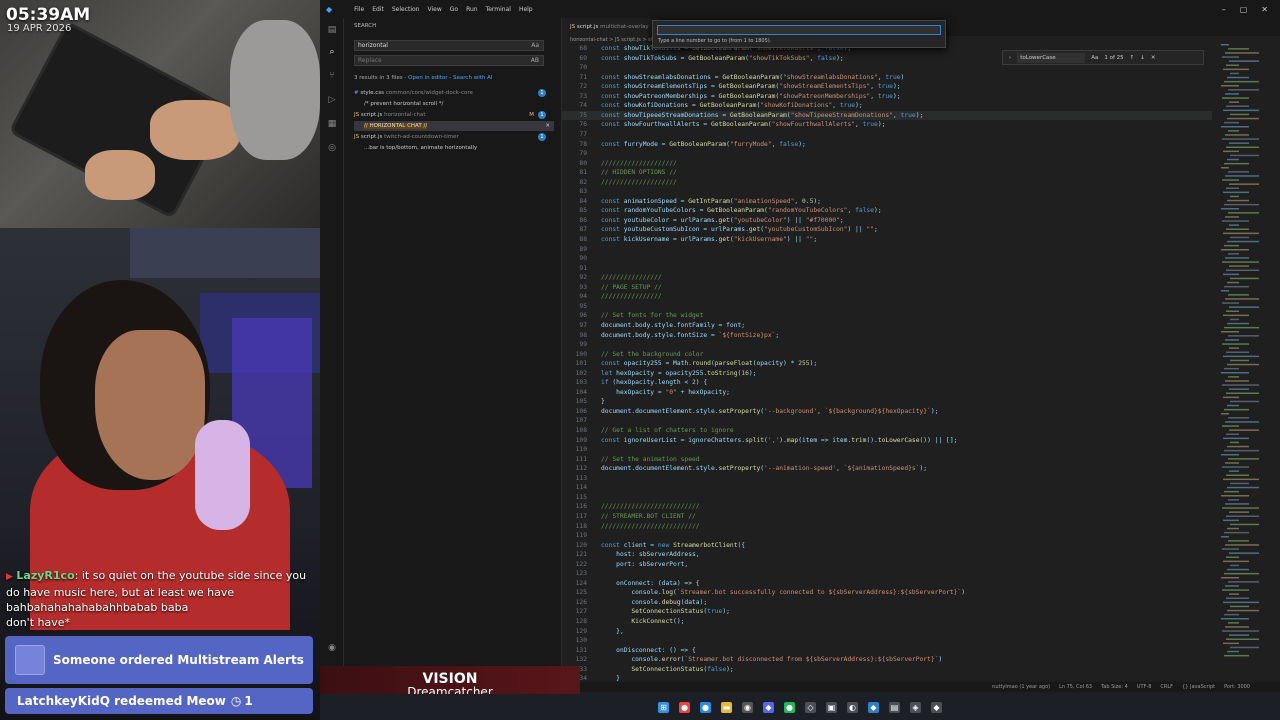 The image size is (1280, 720). Describe the element at coordinates (887, 345) in the screenshot. I see `code-line: 99` at that location.